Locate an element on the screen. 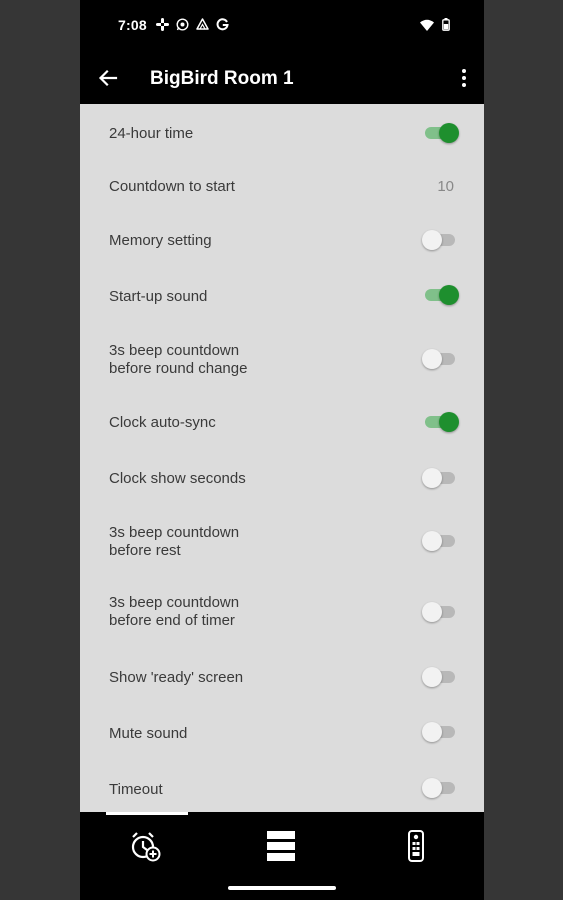 Image resolution: width=563 pixels, height=900 pixels. remote-icon is located at coordinates (418, 846).